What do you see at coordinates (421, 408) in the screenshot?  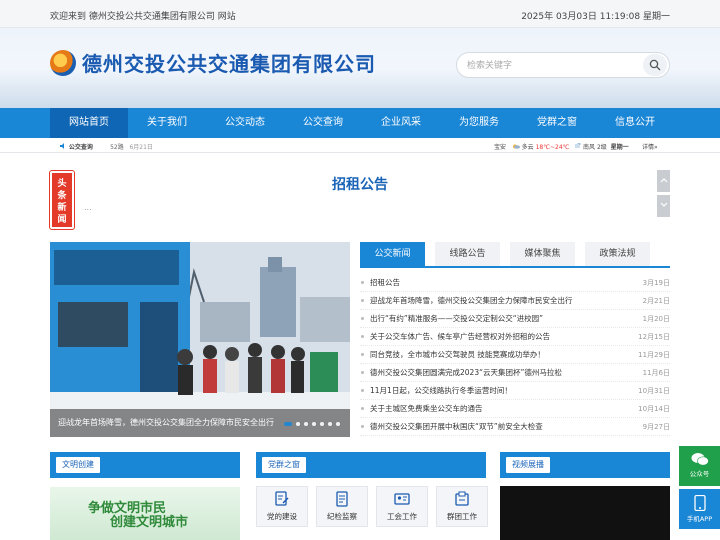 I see `news-title: 关于主城区免费乘坐公交车的通告` at bounding box center [421, 408].